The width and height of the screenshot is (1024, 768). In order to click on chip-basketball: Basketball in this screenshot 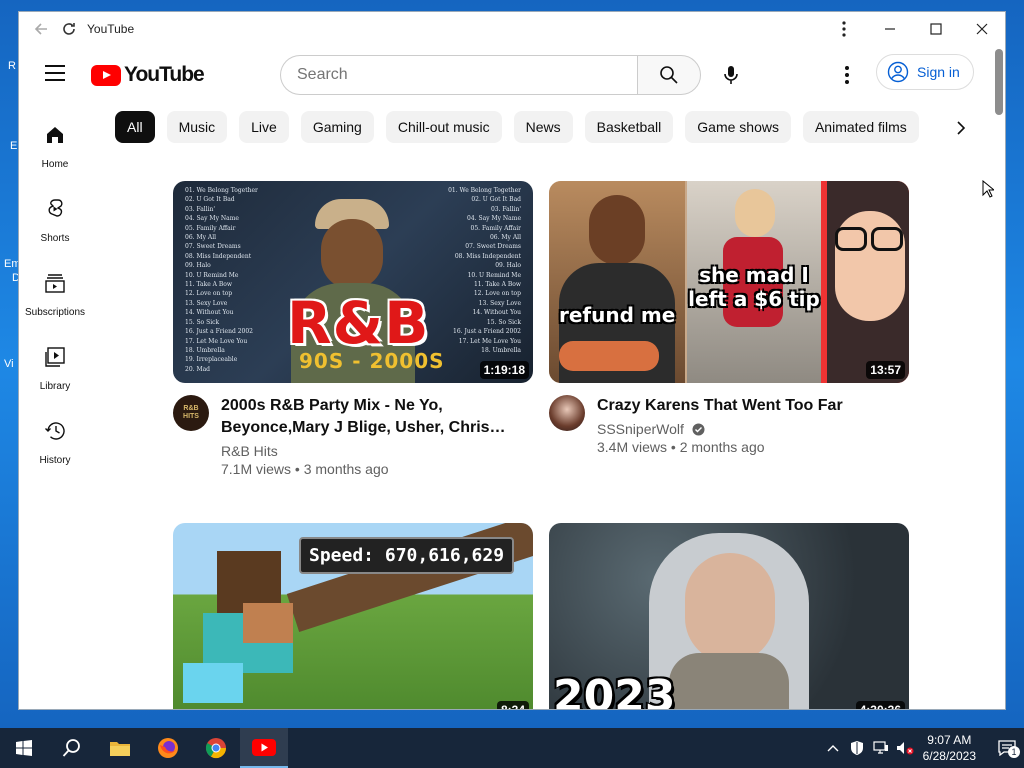, I will do `click(629, 127)`.